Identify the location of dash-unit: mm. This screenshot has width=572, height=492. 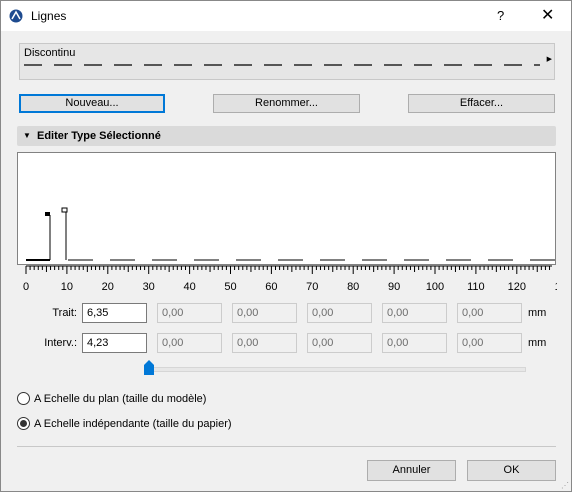
(537, 313).